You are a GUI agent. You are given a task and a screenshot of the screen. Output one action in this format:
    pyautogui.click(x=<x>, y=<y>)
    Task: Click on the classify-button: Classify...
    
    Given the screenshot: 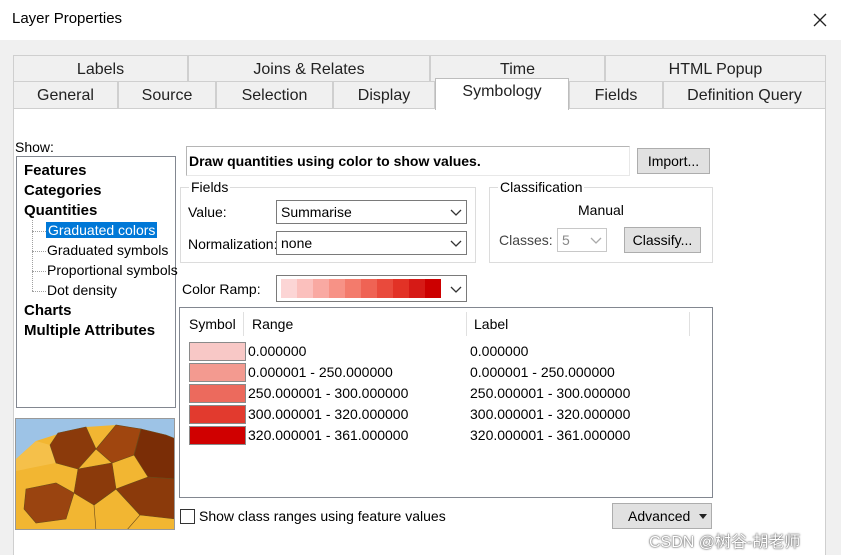 What is the action you would take?
    pyautogui.click(x=662, y=240)
    